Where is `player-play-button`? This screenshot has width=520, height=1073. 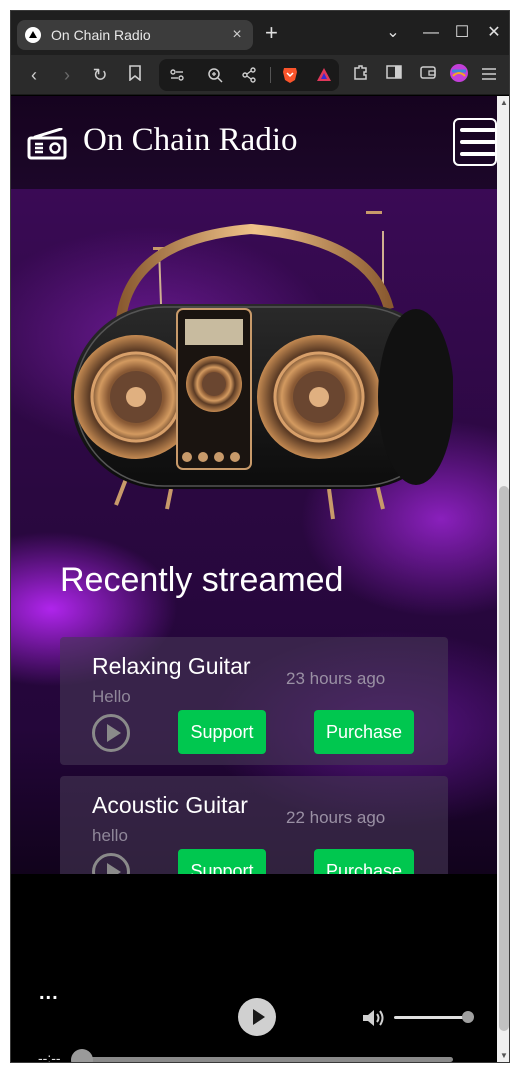 player-play-button is located at coordinates (257, 1017).